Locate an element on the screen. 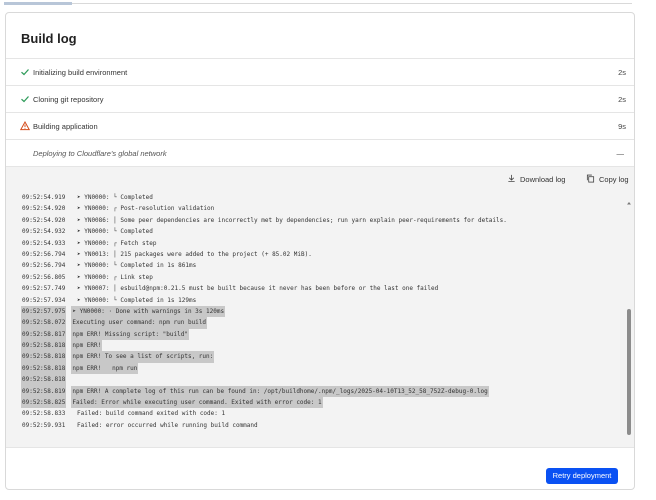  step-initializing: Initializing build environment 2s is located at coordinates (320, 71).